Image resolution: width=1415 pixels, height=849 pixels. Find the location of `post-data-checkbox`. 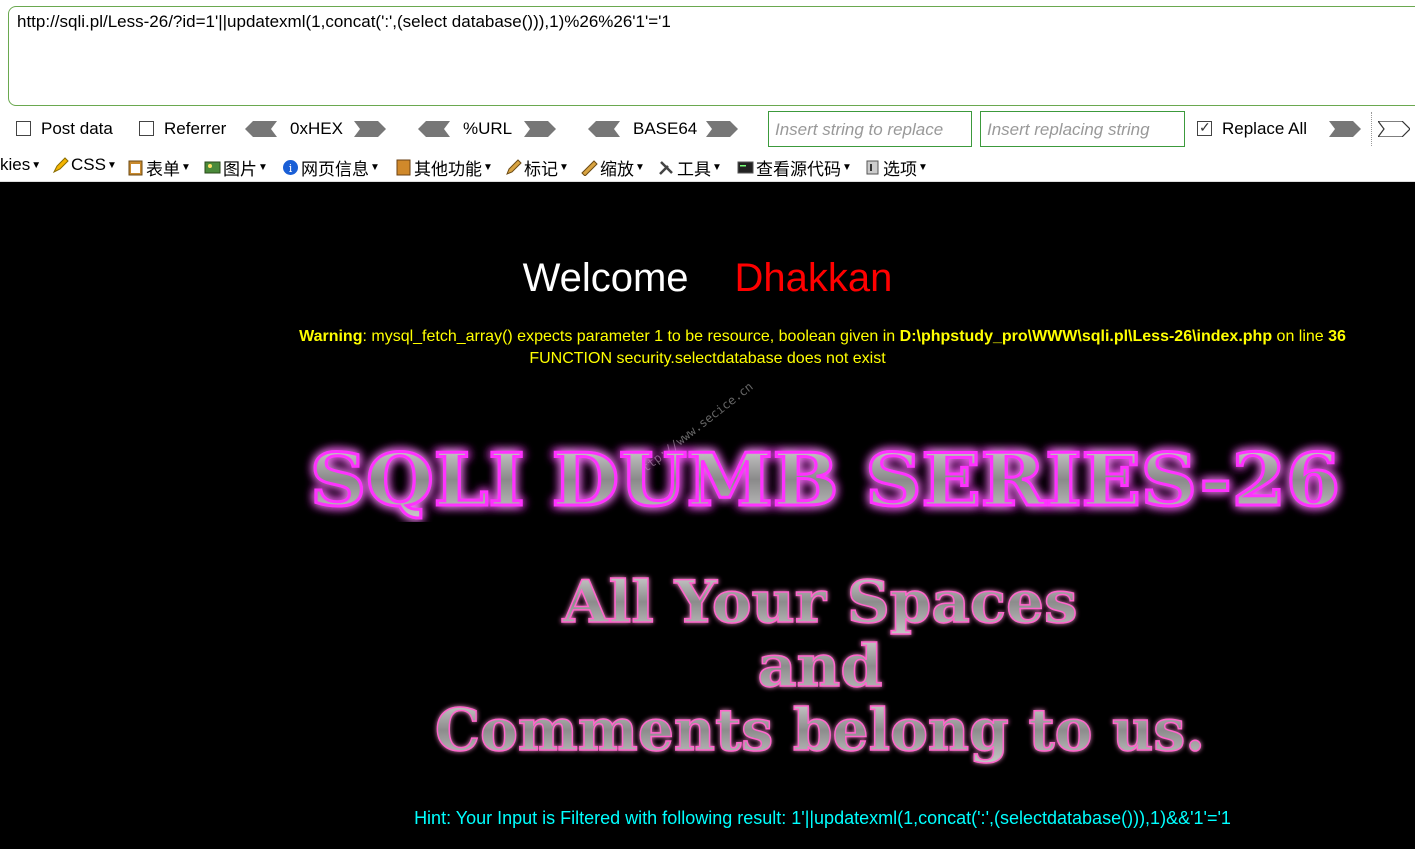

post-data-checkbox is located at coordinates (23, 128).